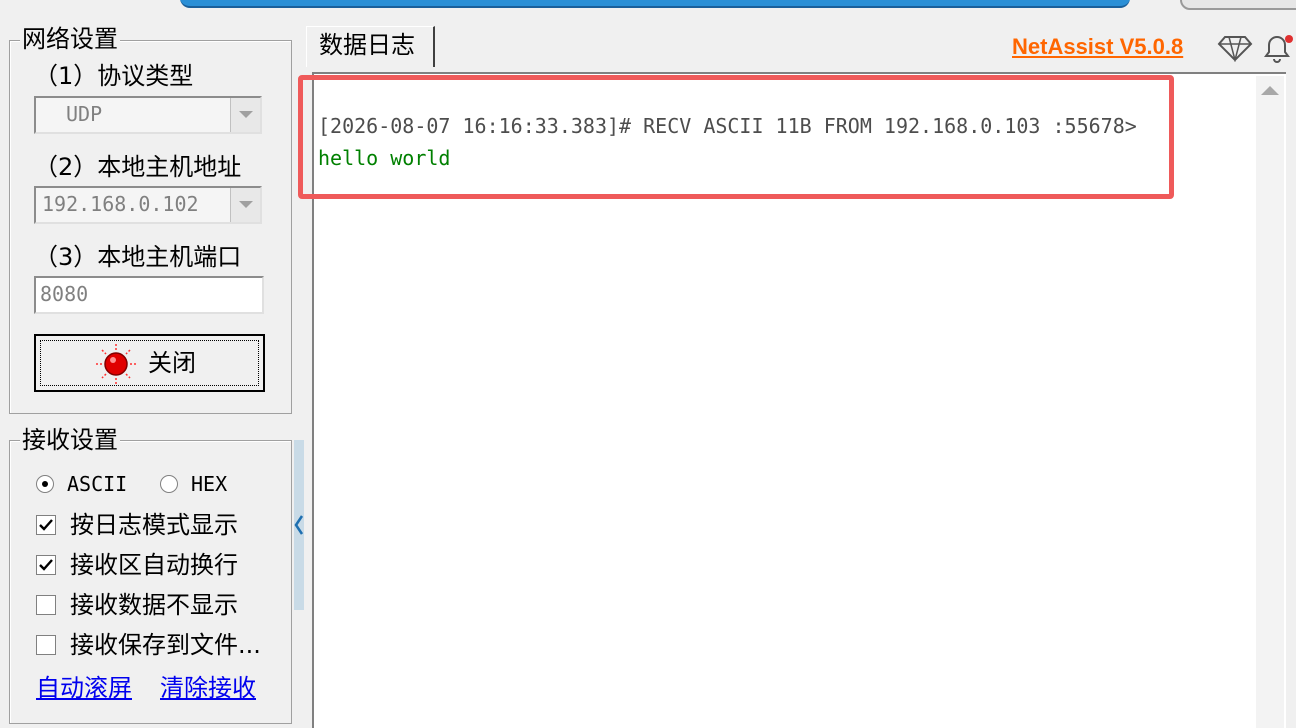 The height and width of the screenshot is (728, 1296). What do you see at coordinates (736, 137) in the screenshot?
I see `highlight-box` at bounding box center [736, 137].